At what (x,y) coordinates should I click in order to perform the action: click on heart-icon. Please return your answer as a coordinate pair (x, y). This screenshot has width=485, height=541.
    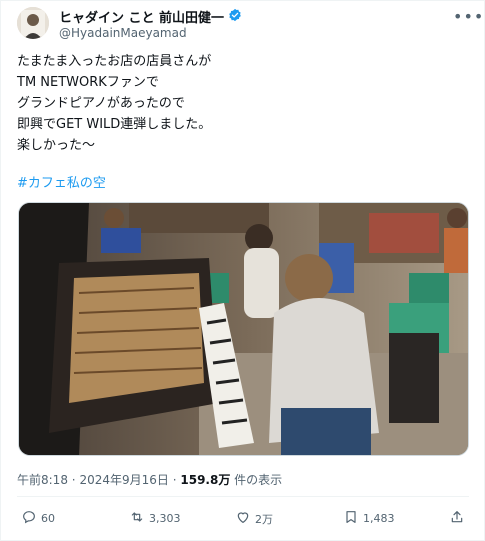
    Looking at the image, I should click on (243, 518).